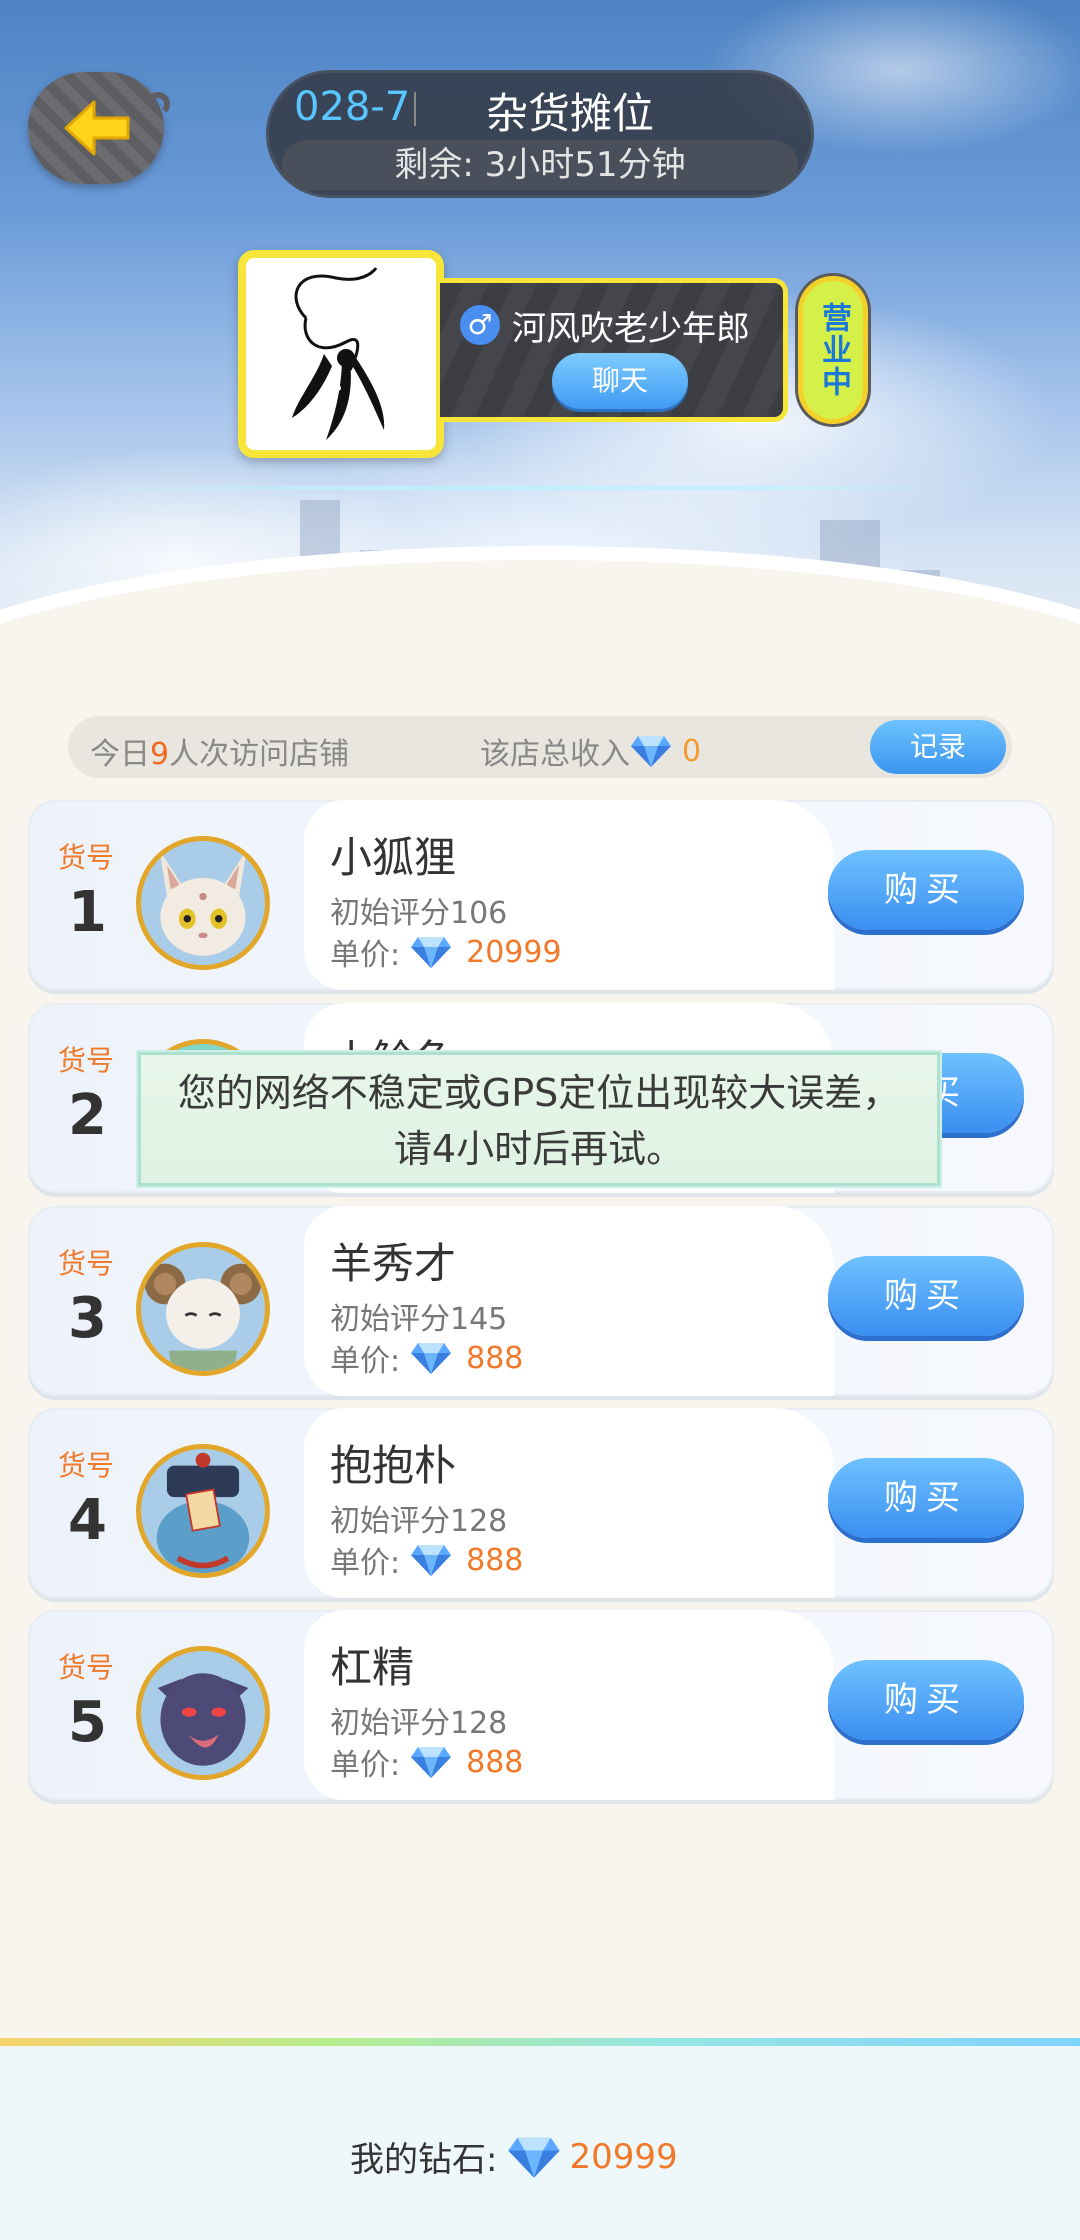 The image size is (1080, 2240). I want to click on pet-name: 小狐狸, so click(393, 857).